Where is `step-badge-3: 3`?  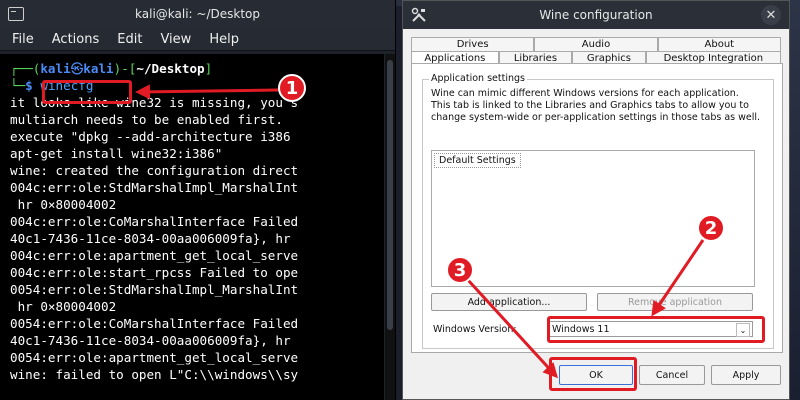 step-badge-3: 3 is located at coordinates (460, 270).